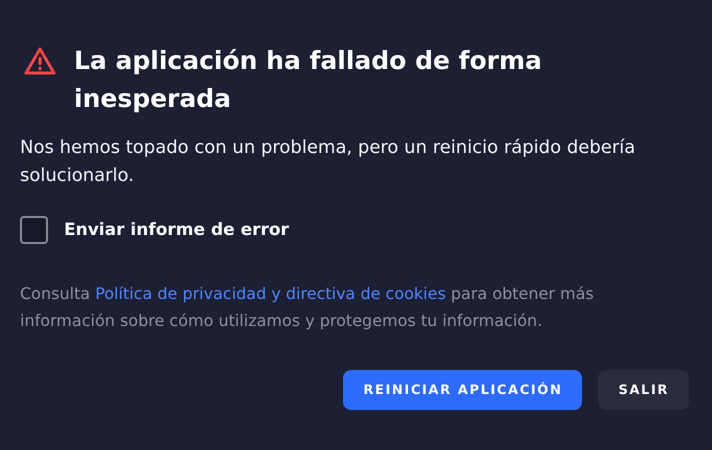  What do you see at coordinates (328, 162) in the screenshot?
I see `error-message: Nos hemos topado con un problema, pero un reinicio rápido debería solucionarlo.` at bounding box center [328, 162].